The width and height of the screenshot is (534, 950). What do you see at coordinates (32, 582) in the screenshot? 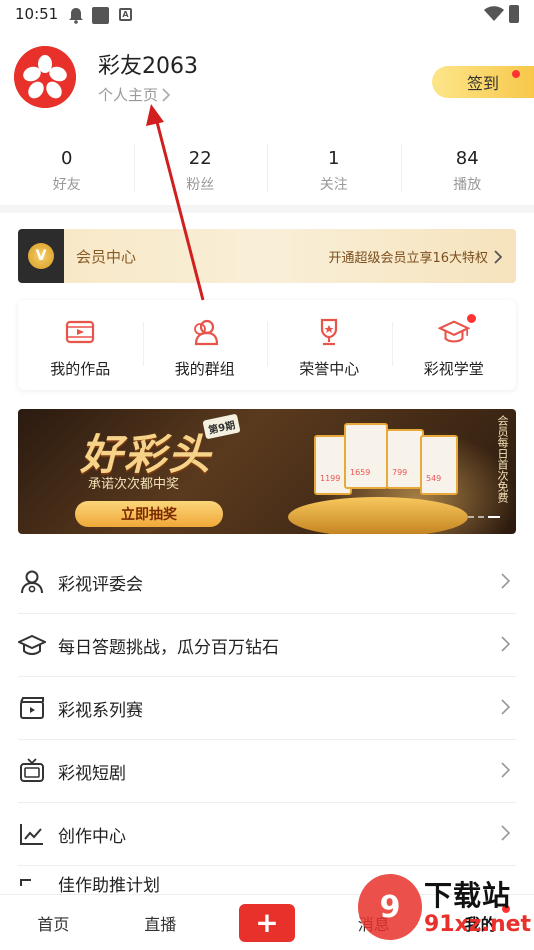
I see `judge-icon` at bounding box center [32, 582].